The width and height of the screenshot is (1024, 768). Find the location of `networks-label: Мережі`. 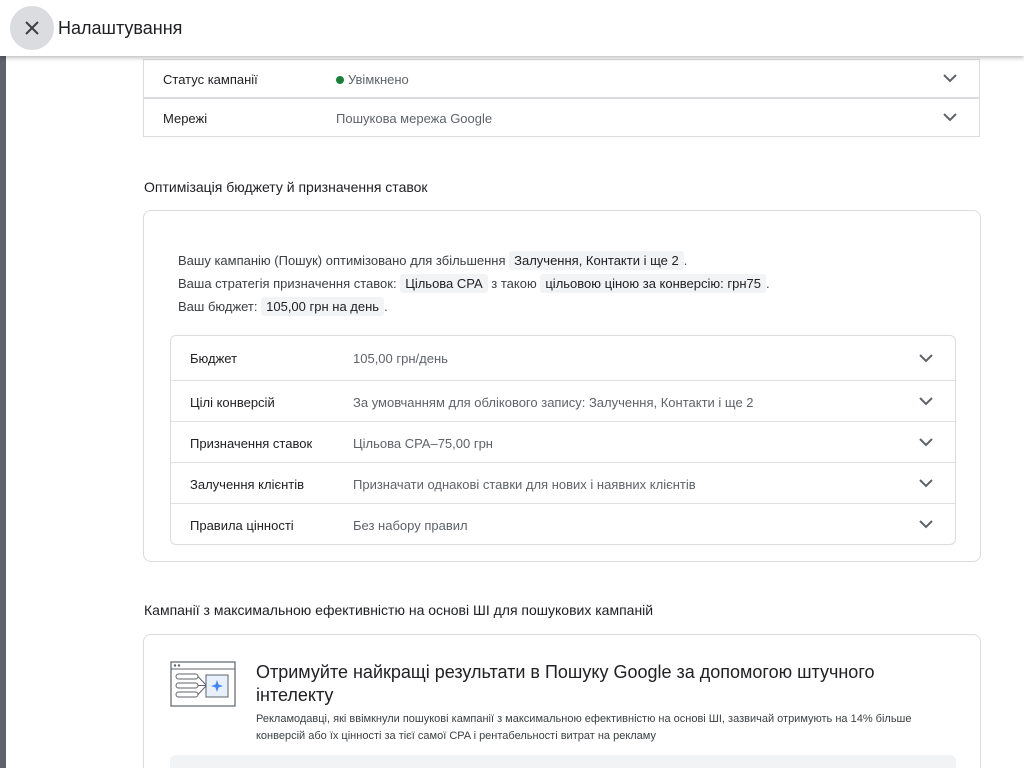

networks-label: Мережі is located at coordinates (185, 118).